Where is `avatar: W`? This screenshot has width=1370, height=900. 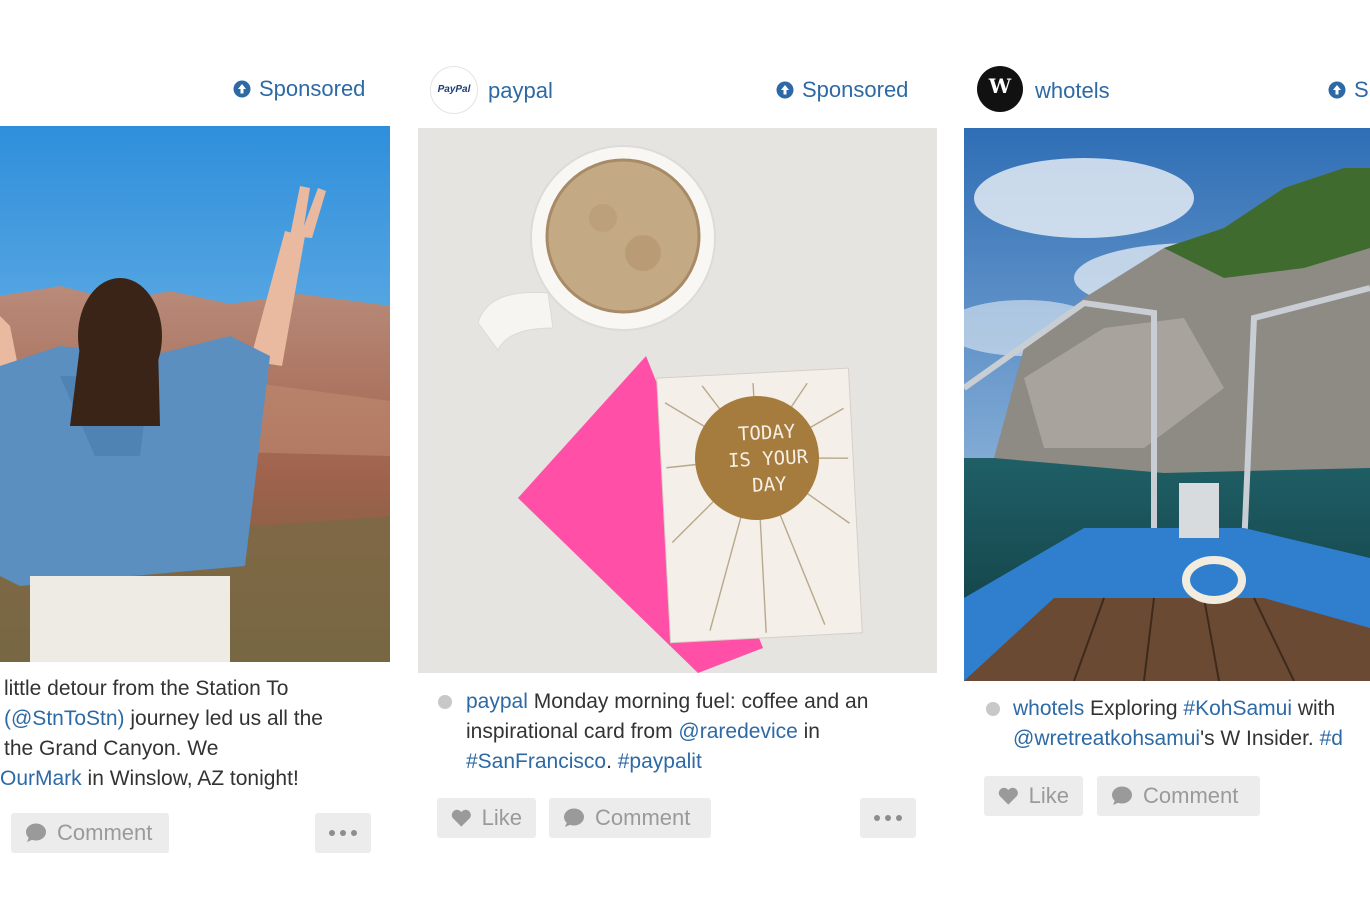
avatar: W is located at coordinates (1000, 89).